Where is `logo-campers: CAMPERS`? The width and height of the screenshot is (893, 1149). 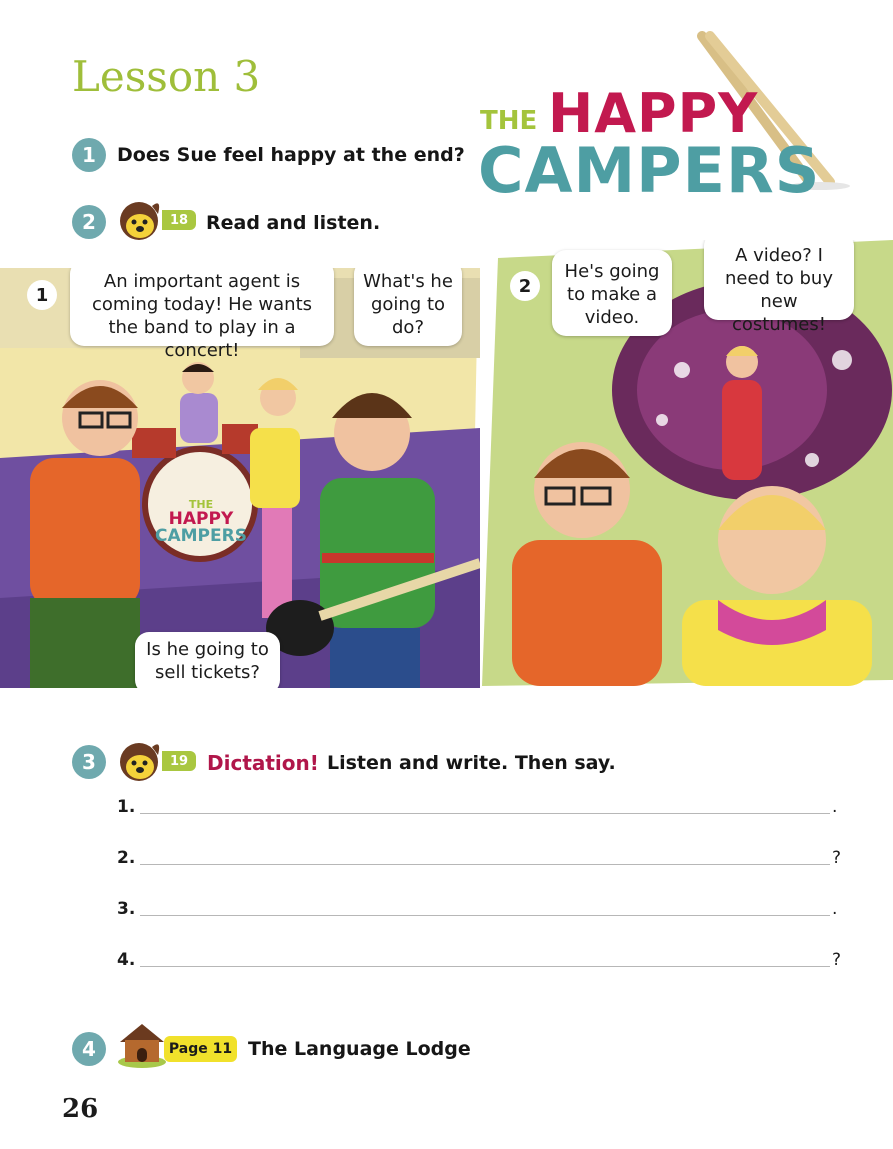
logo-campers: CAMPERS is located at coordinates (649, 170).